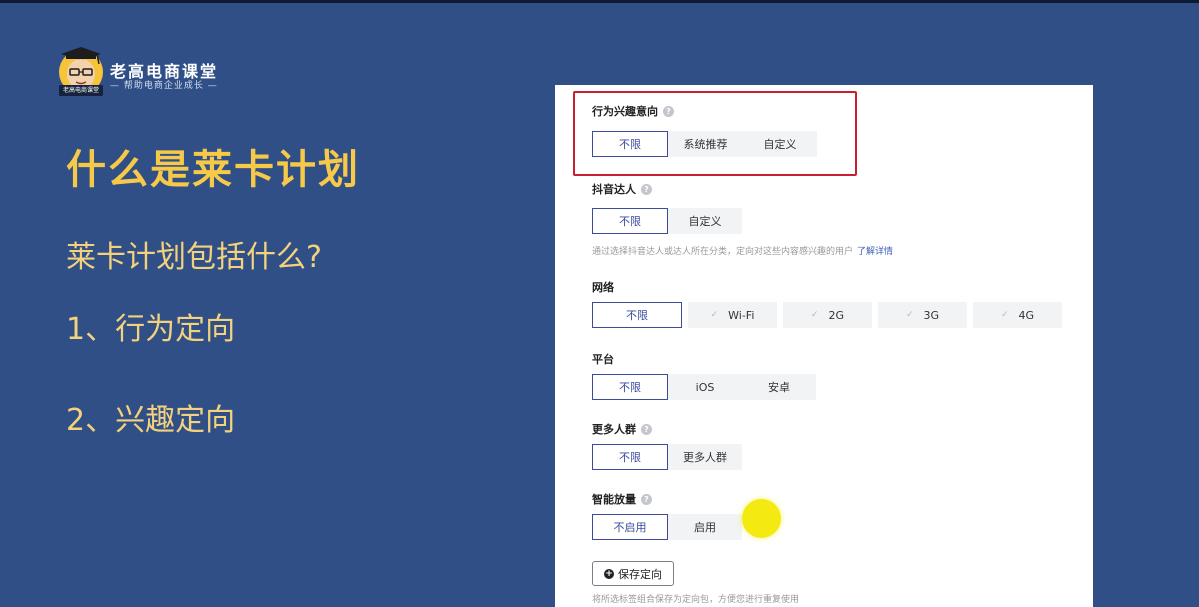 The image size is (1199, 607). What do you see at coordinates (705, 527) in the screenshot?
I see `option-enabled: 启用` at bounding box center [705, 527].